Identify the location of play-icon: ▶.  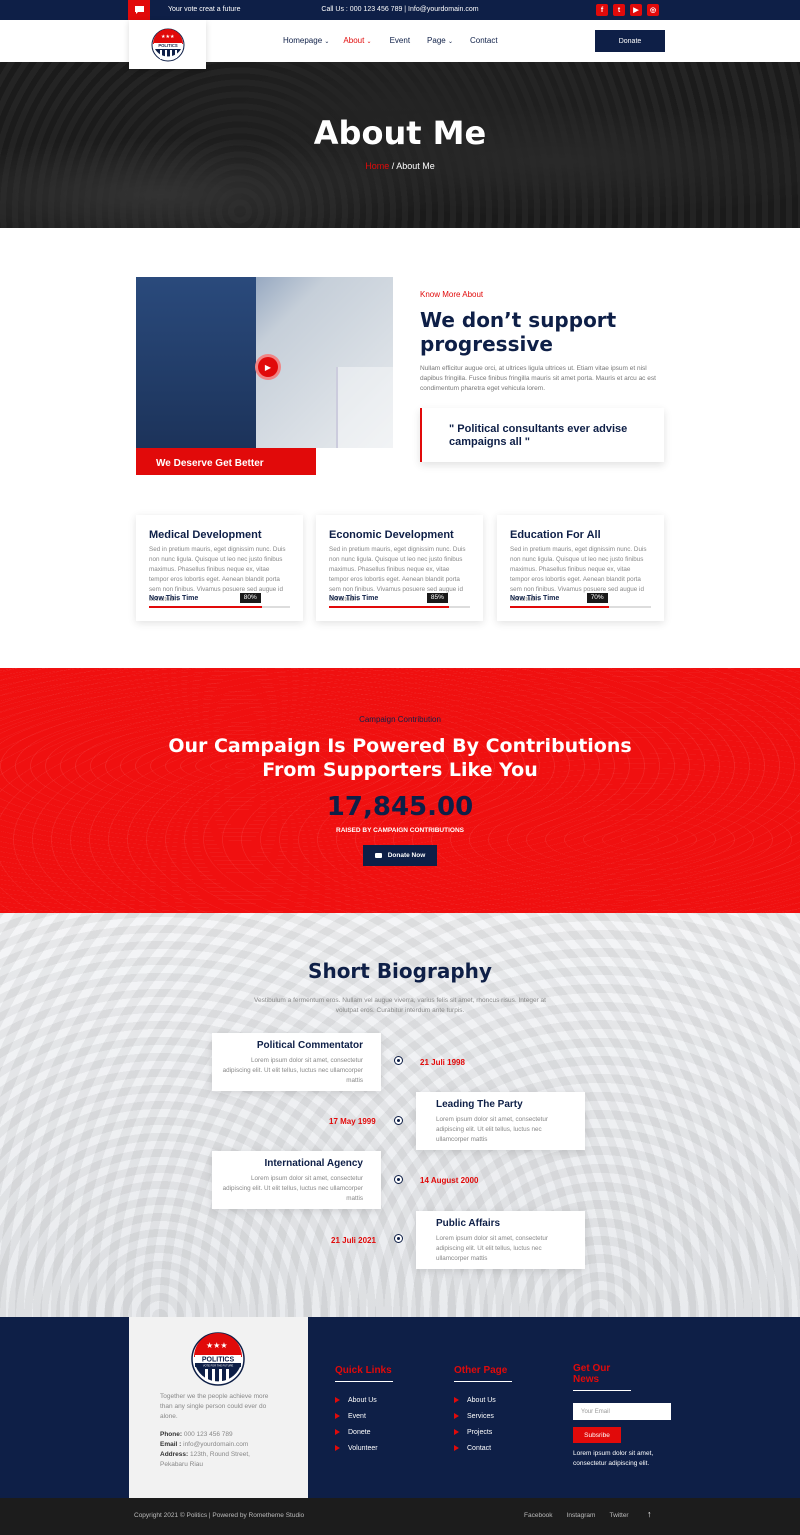
(268, 367).